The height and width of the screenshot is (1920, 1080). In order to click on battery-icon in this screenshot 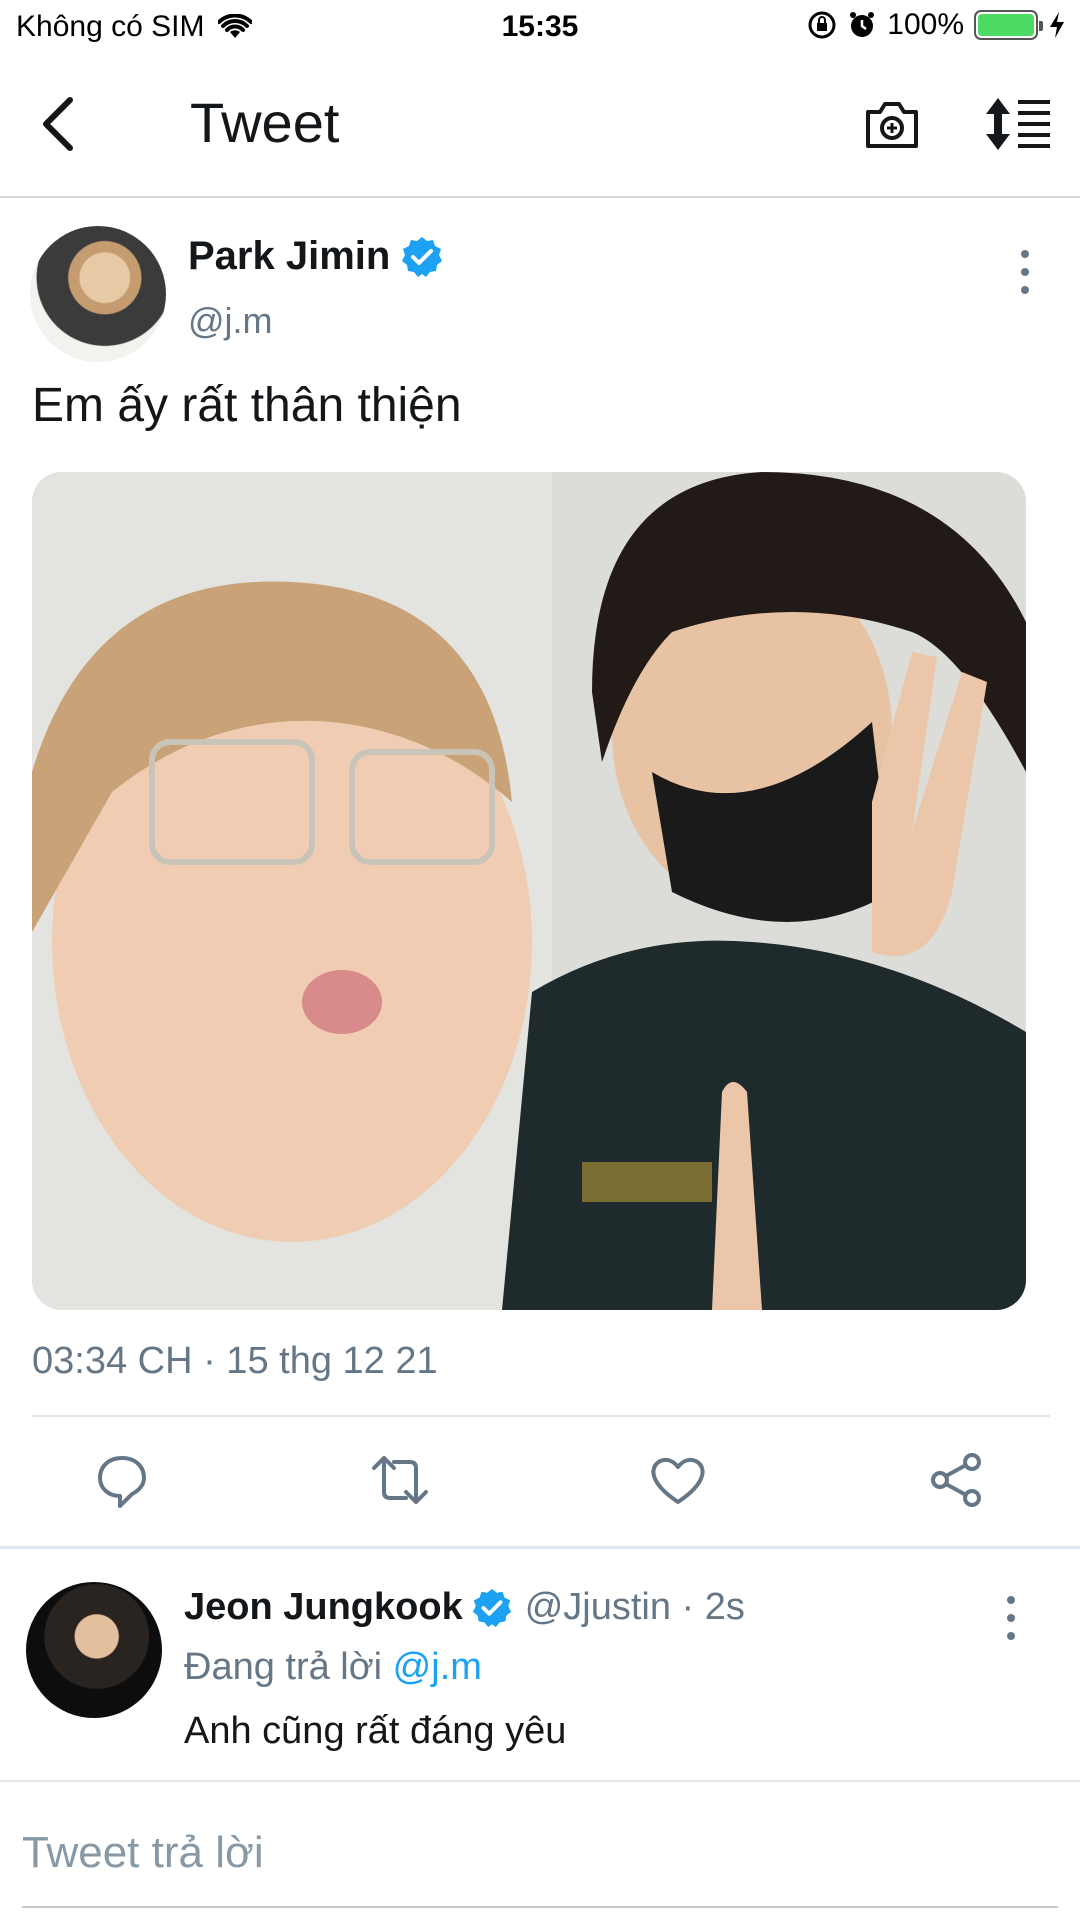, I will do `click(1008, 25)`.